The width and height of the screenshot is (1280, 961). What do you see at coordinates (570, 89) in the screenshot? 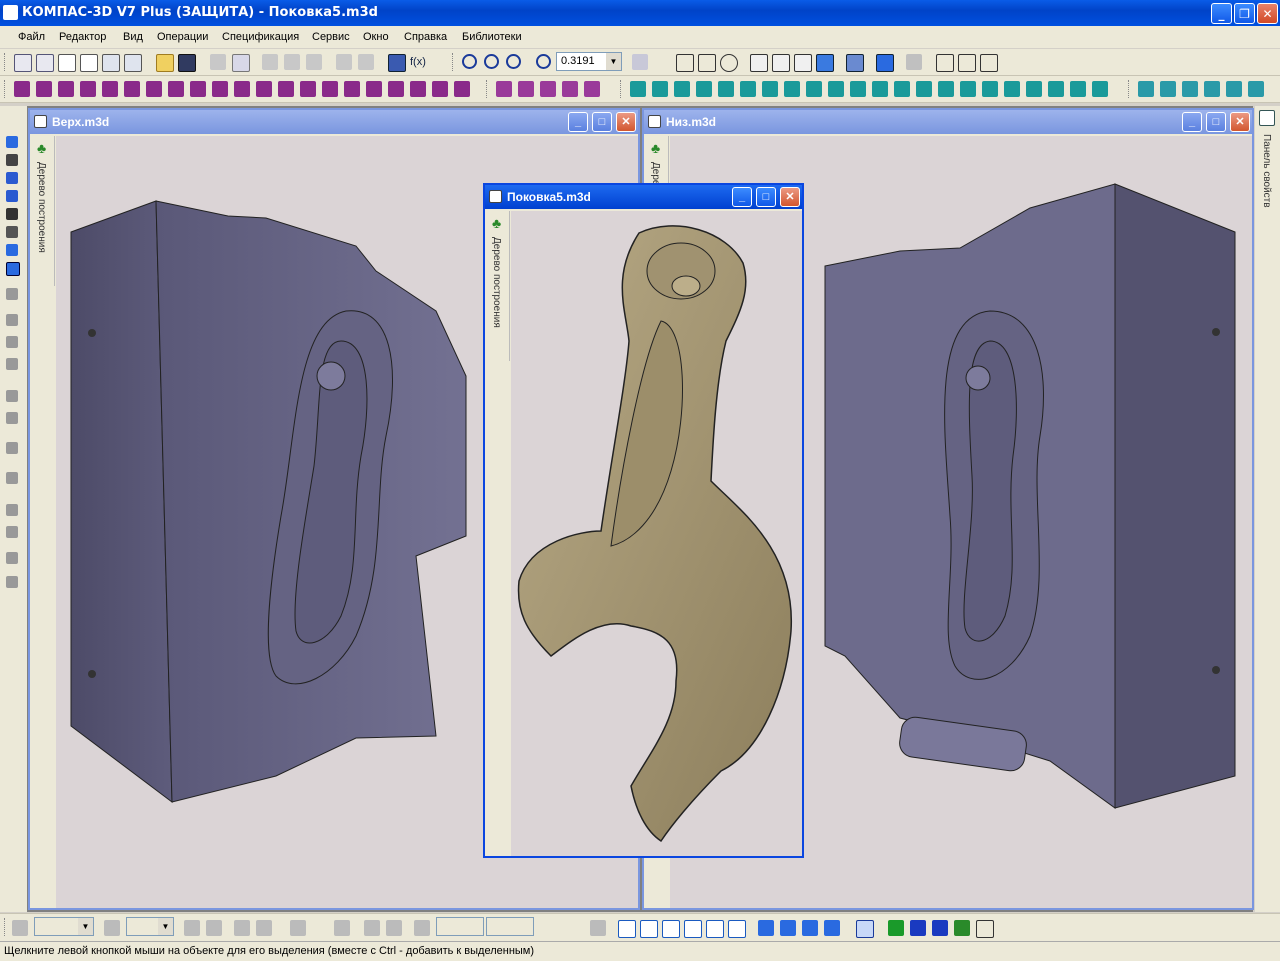
I see `curve-icon` at bounding box center [570, 89].